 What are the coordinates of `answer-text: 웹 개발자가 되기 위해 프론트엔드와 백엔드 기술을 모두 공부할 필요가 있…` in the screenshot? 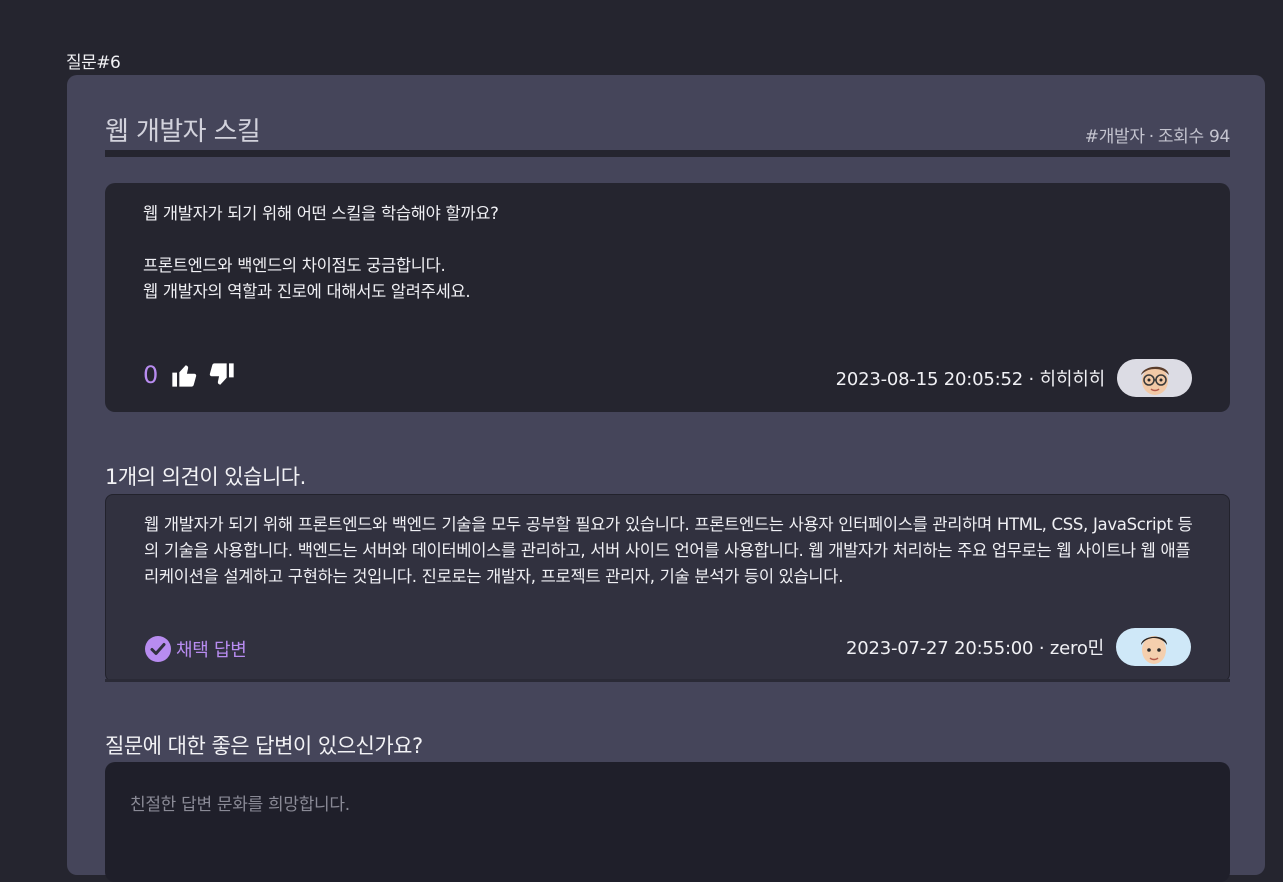 It's located at (668, 550).